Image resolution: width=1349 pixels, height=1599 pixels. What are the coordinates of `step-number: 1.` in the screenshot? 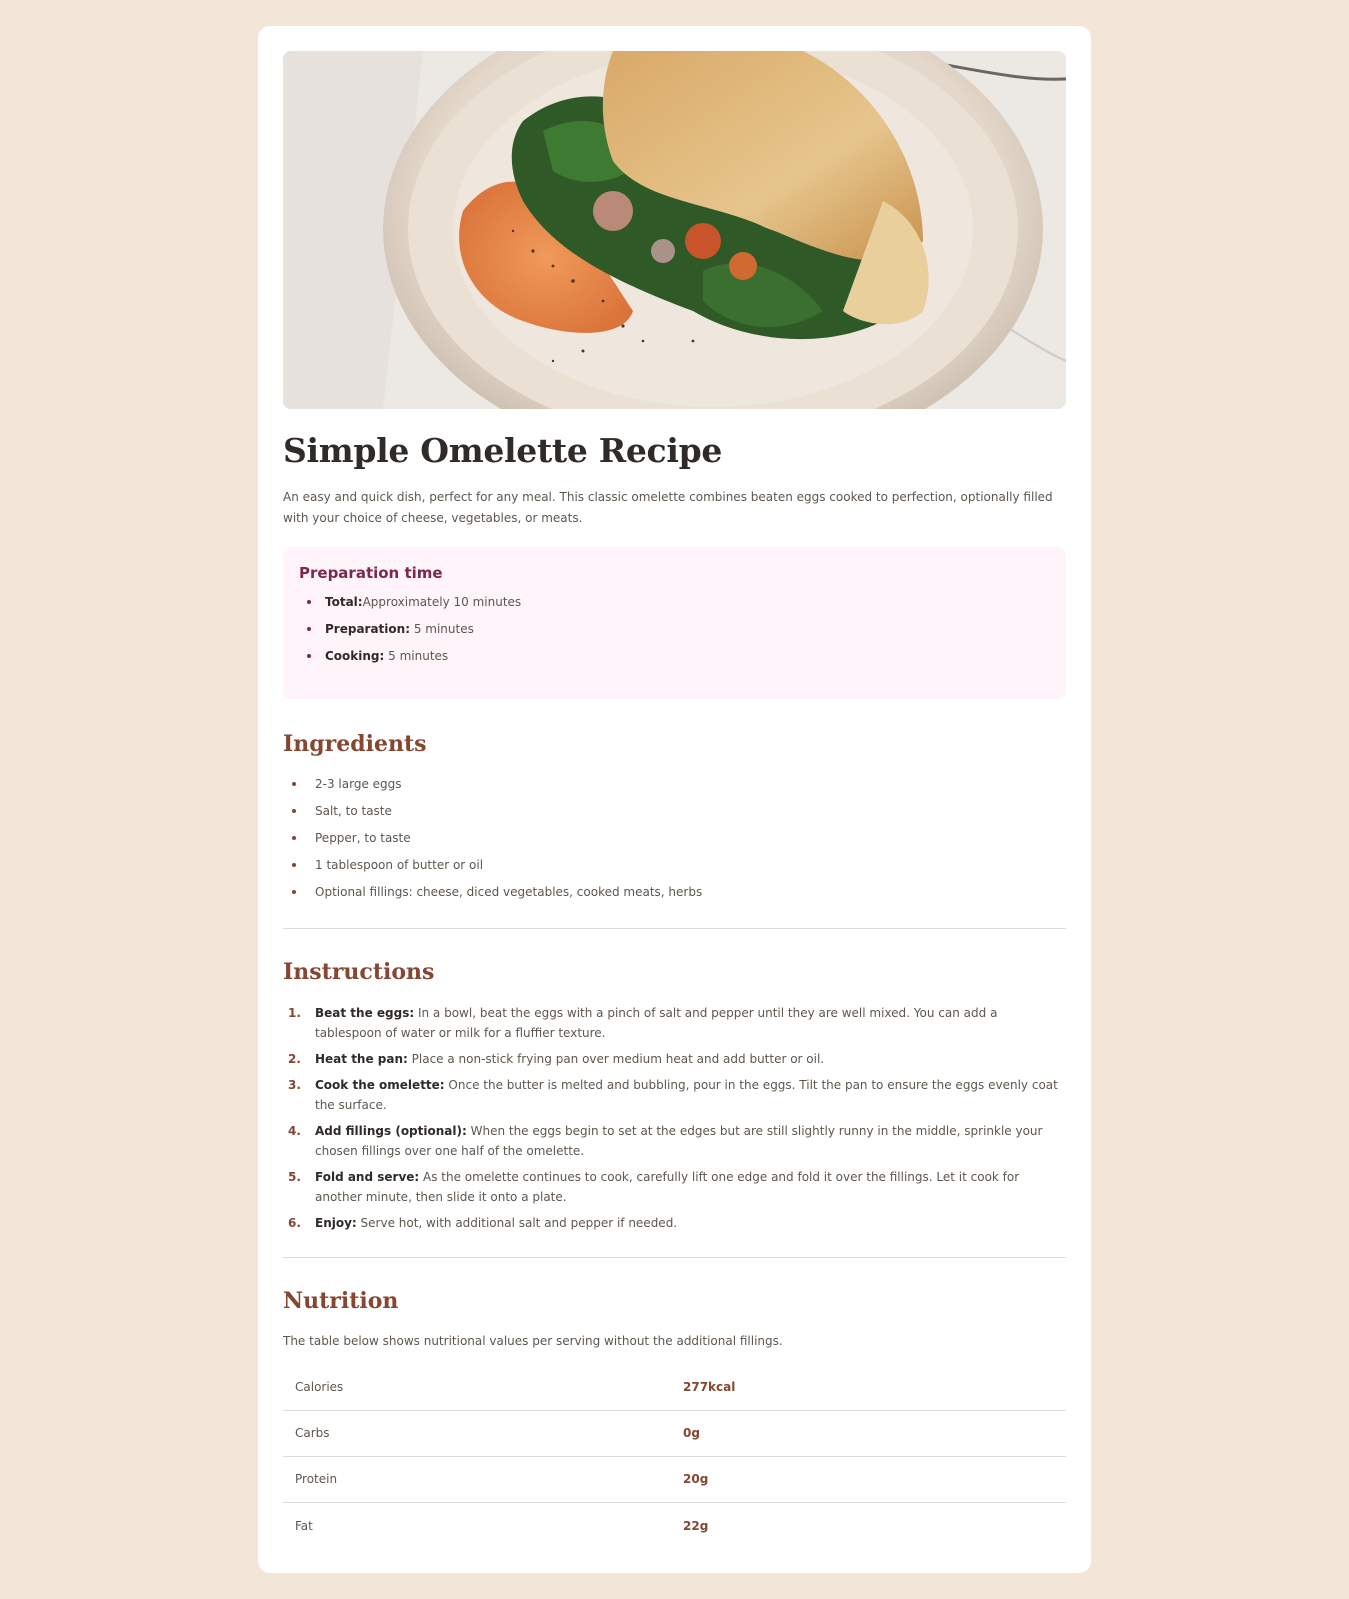 It's located at (294, 1013).